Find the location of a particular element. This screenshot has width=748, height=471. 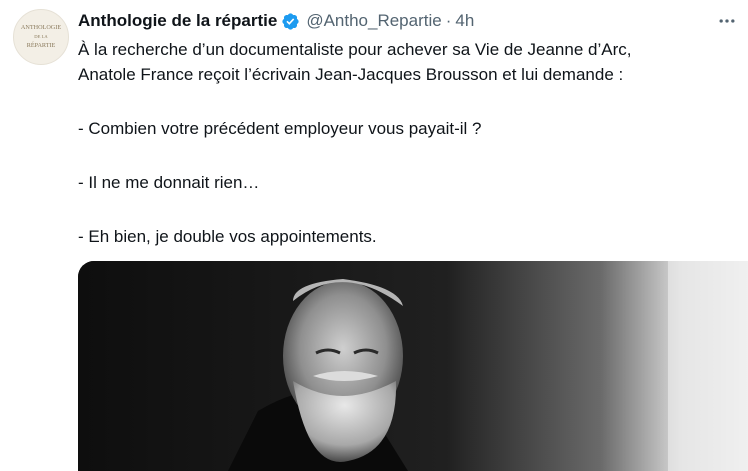

avatar: ANTHOLOGIE DE LA RÉPARTIE is located at coordinates (41, 37).